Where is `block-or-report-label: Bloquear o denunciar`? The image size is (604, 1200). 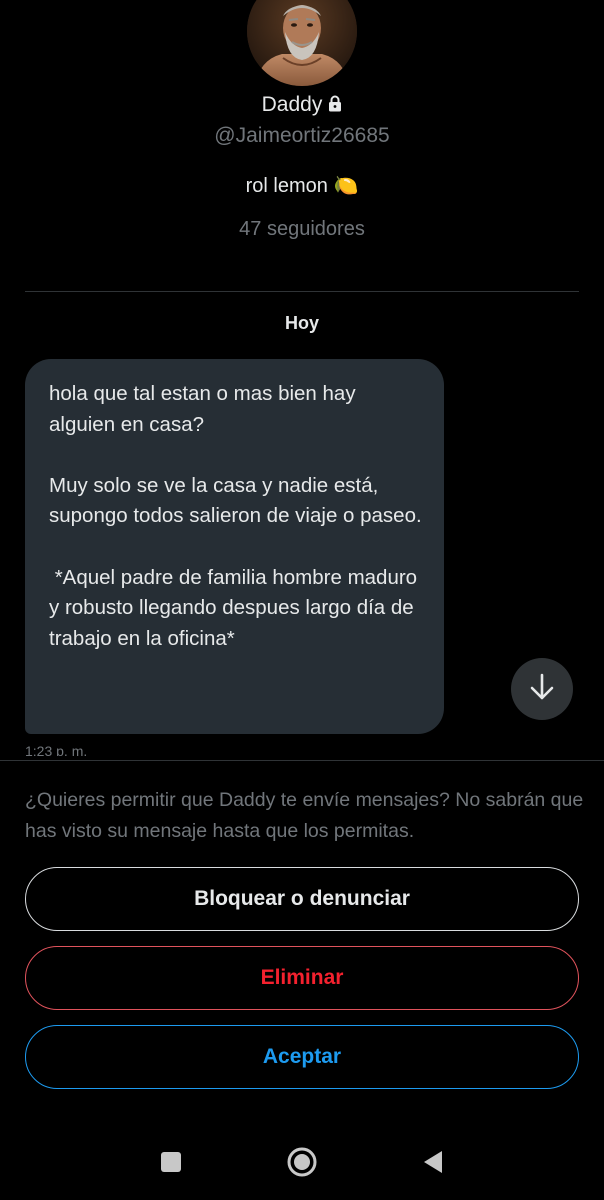 block-or-report-label: Bloquear o denunciar is located at coordinates (302, 898).